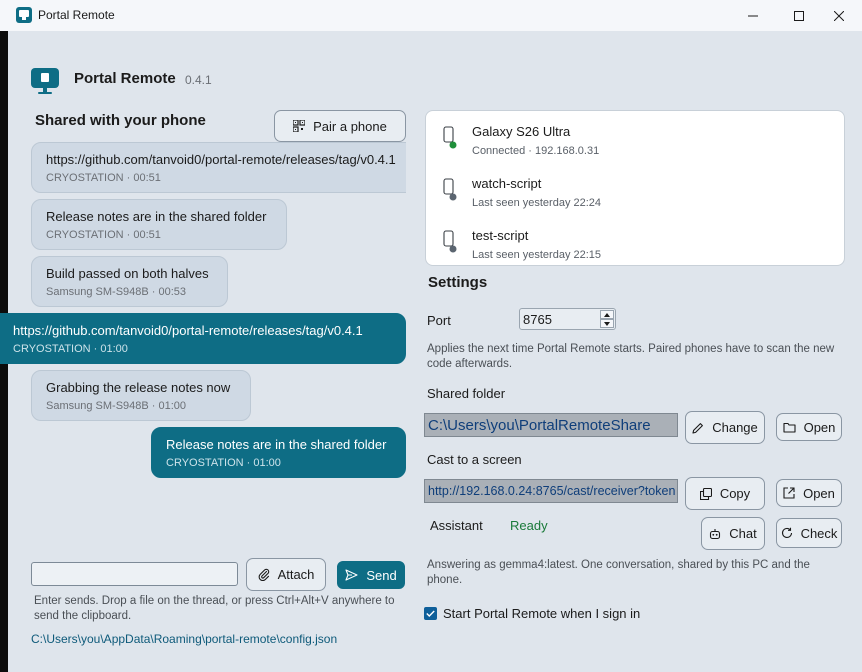  I want to click on port-value: 8765, so click(537, 319).